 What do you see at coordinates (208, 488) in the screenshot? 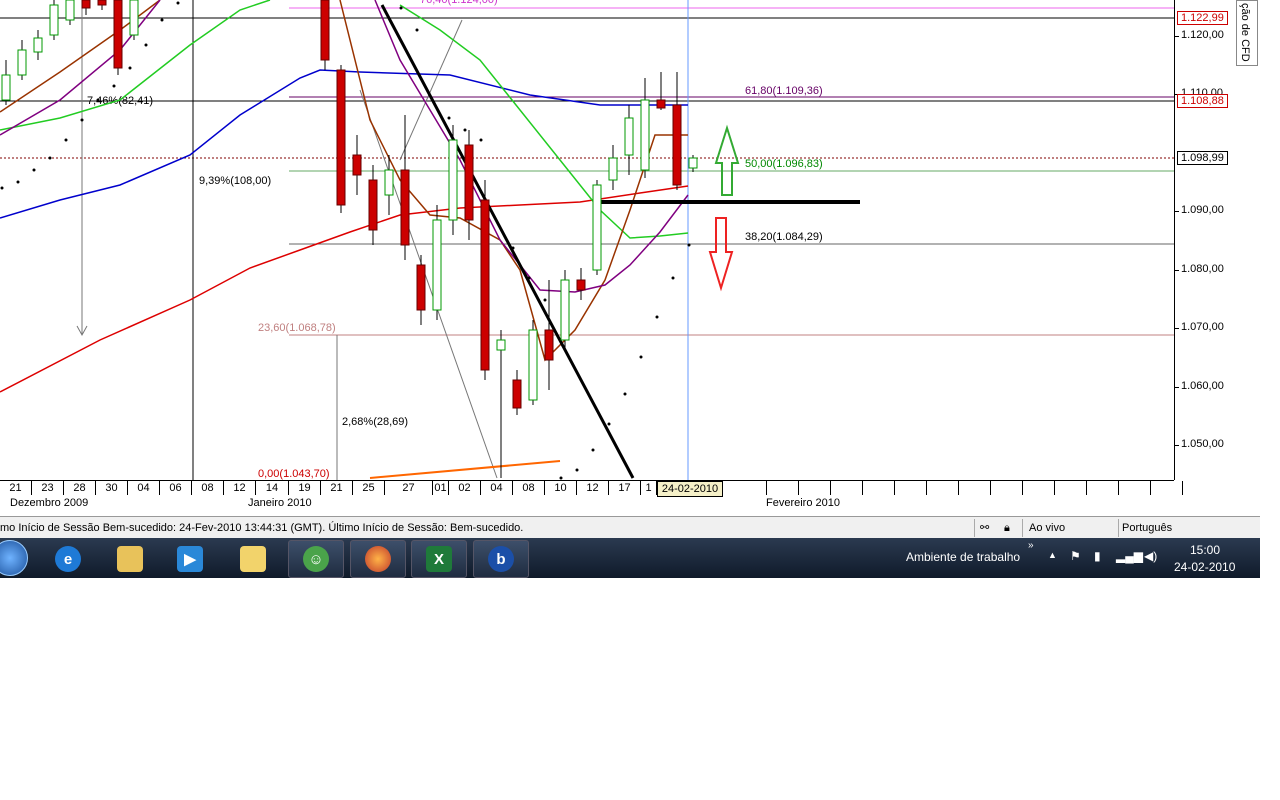
I see `x-day-label: 08` at bounding box center [208, 488].